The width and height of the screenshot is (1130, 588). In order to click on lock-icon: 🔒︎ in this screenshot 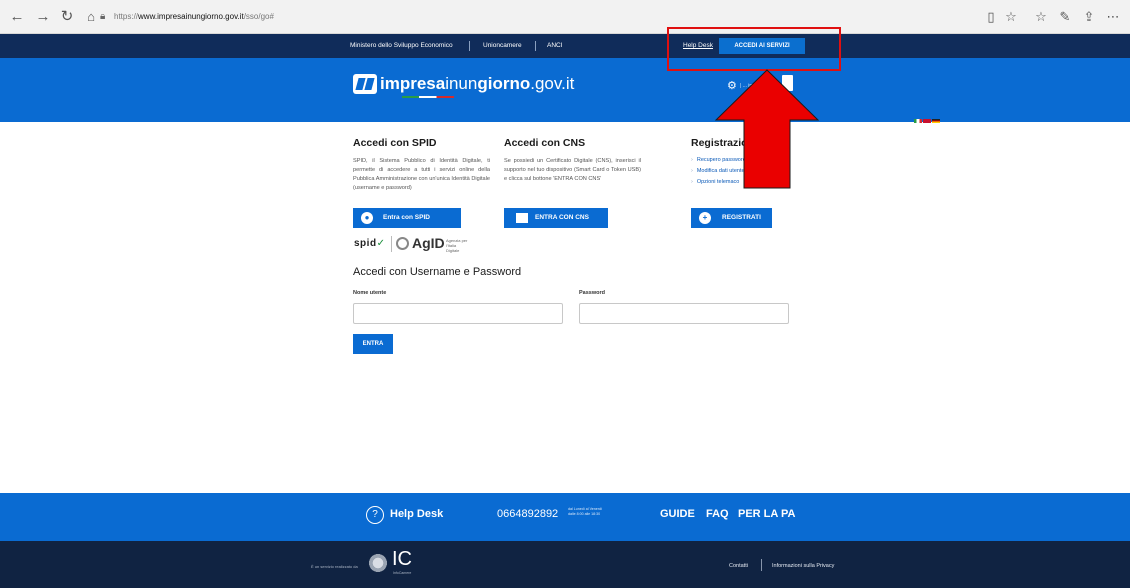, I will do `click(103, 16)`.